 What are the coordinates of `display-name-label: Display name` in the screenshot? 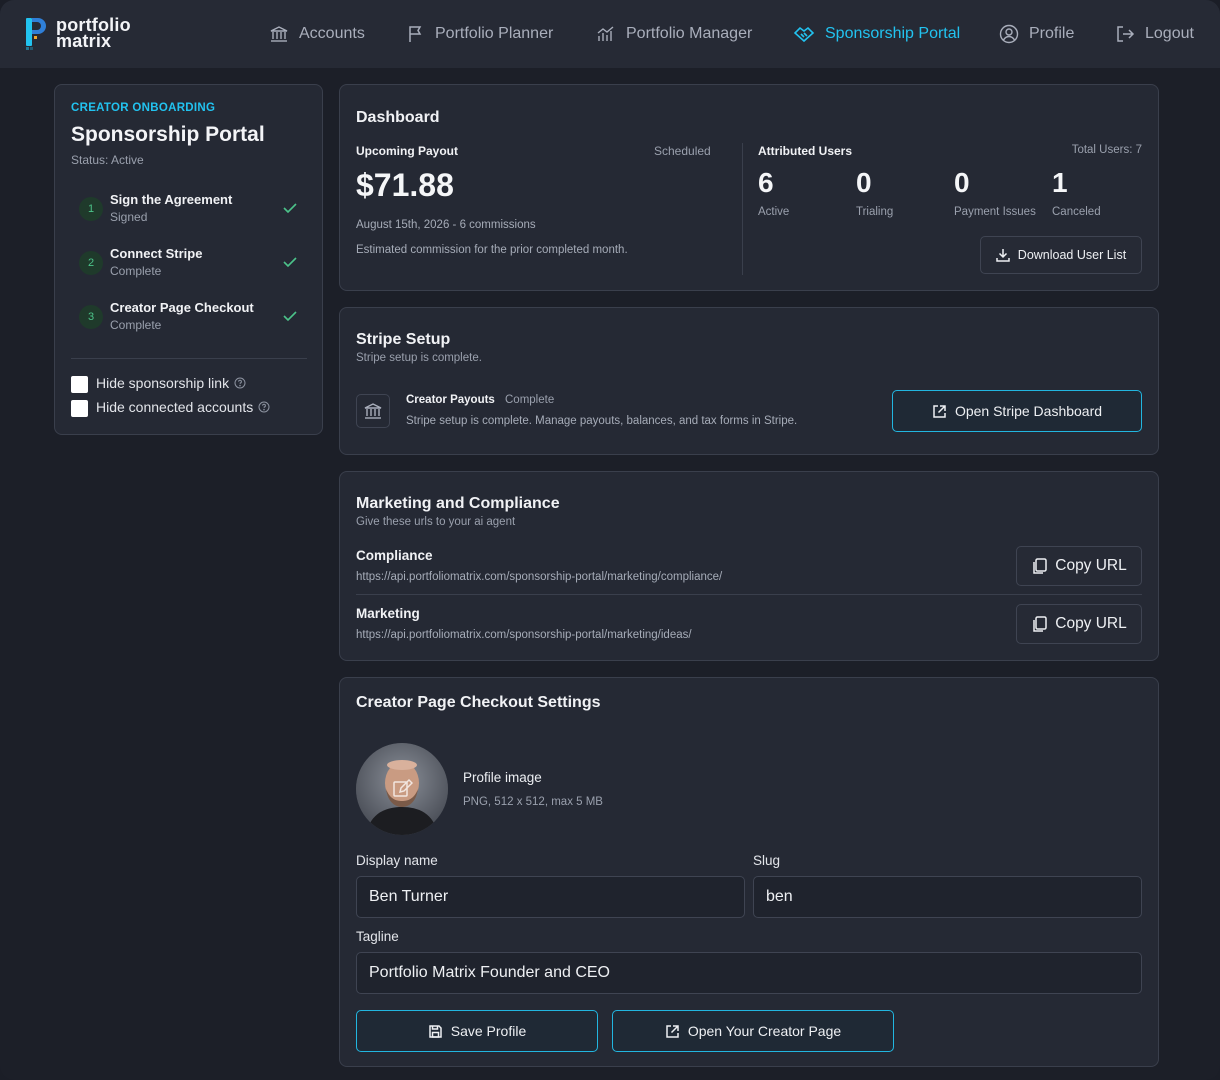 It's located at (397, 860).